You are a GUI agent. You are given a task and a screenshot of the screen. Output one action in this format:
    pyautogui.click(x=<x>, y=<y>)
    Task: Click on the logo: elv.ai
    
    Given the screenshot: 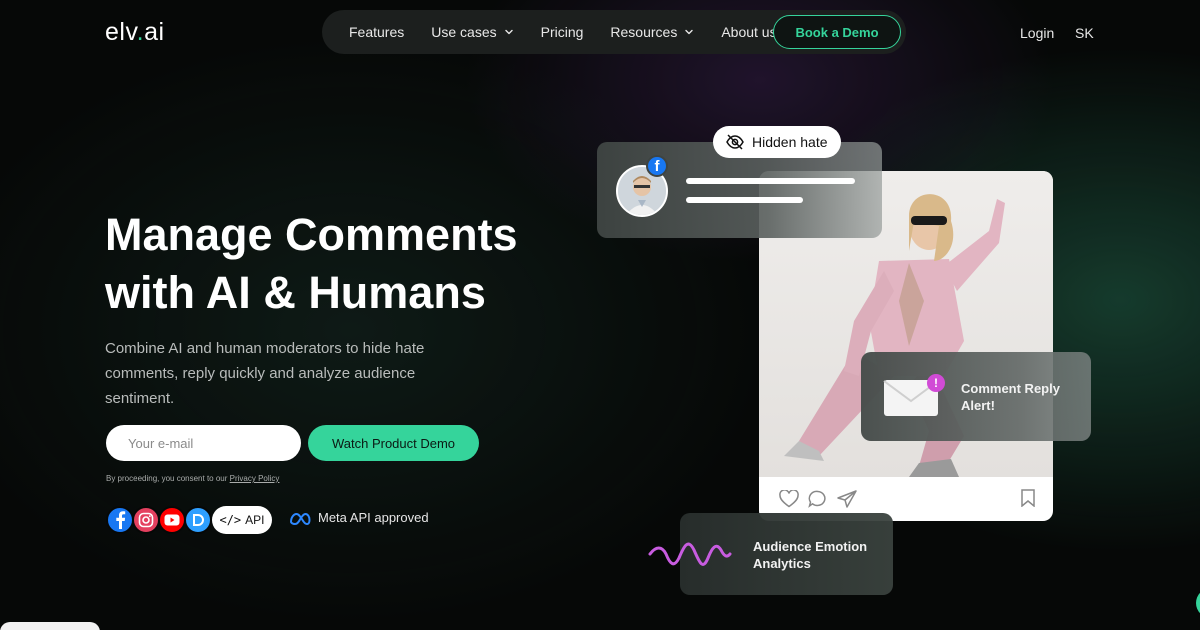 What is the action you would take?
    pyautogui.click(x=135, y=32)
    